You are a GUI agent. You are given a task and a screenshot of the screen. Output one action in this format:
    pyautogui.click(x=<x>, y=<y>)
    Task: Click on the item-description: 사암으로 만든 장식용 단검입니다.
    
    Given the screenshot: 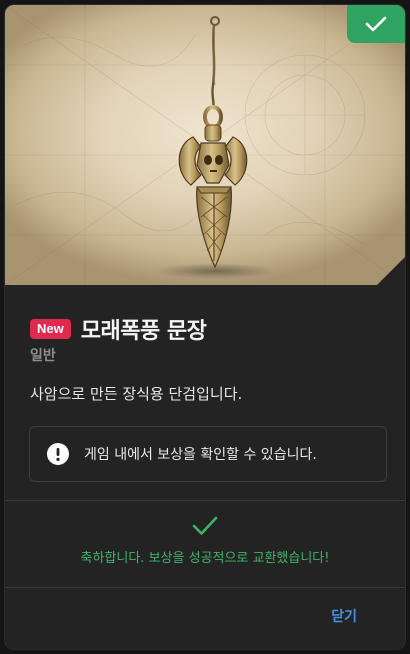 What is the action you would take?
    pyautogui.click(x=136, y=394)
    